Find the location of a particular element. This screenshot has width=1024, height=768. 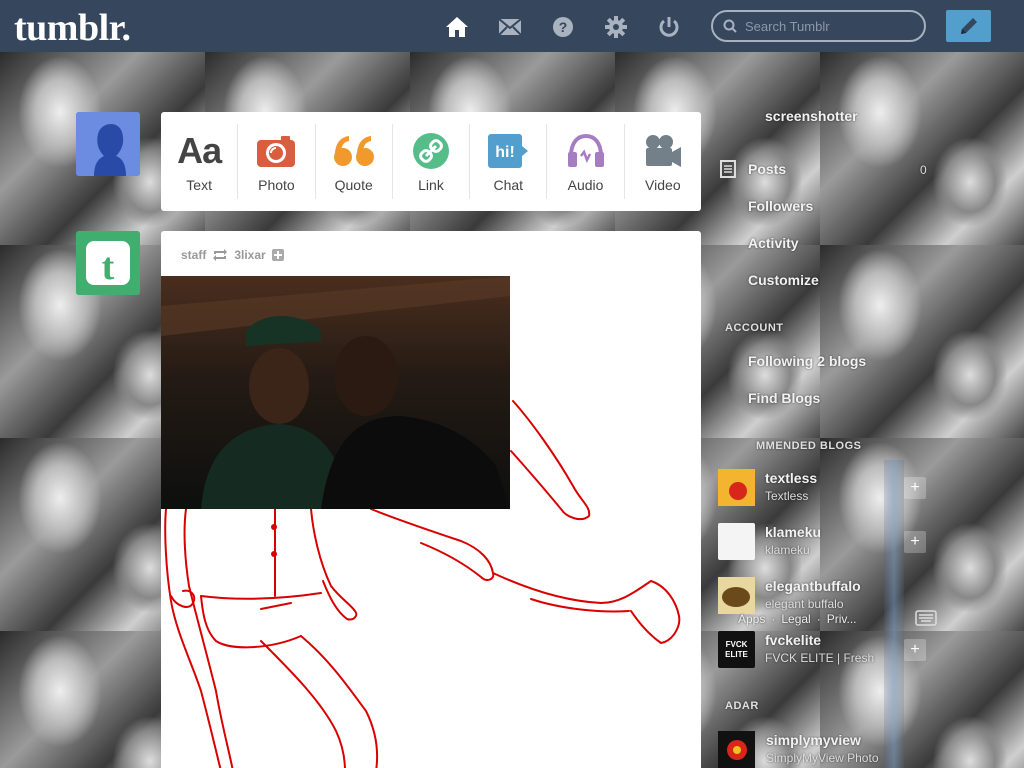

top-navigation-bar: tumblr. ? is located at coordinates (512, 26).